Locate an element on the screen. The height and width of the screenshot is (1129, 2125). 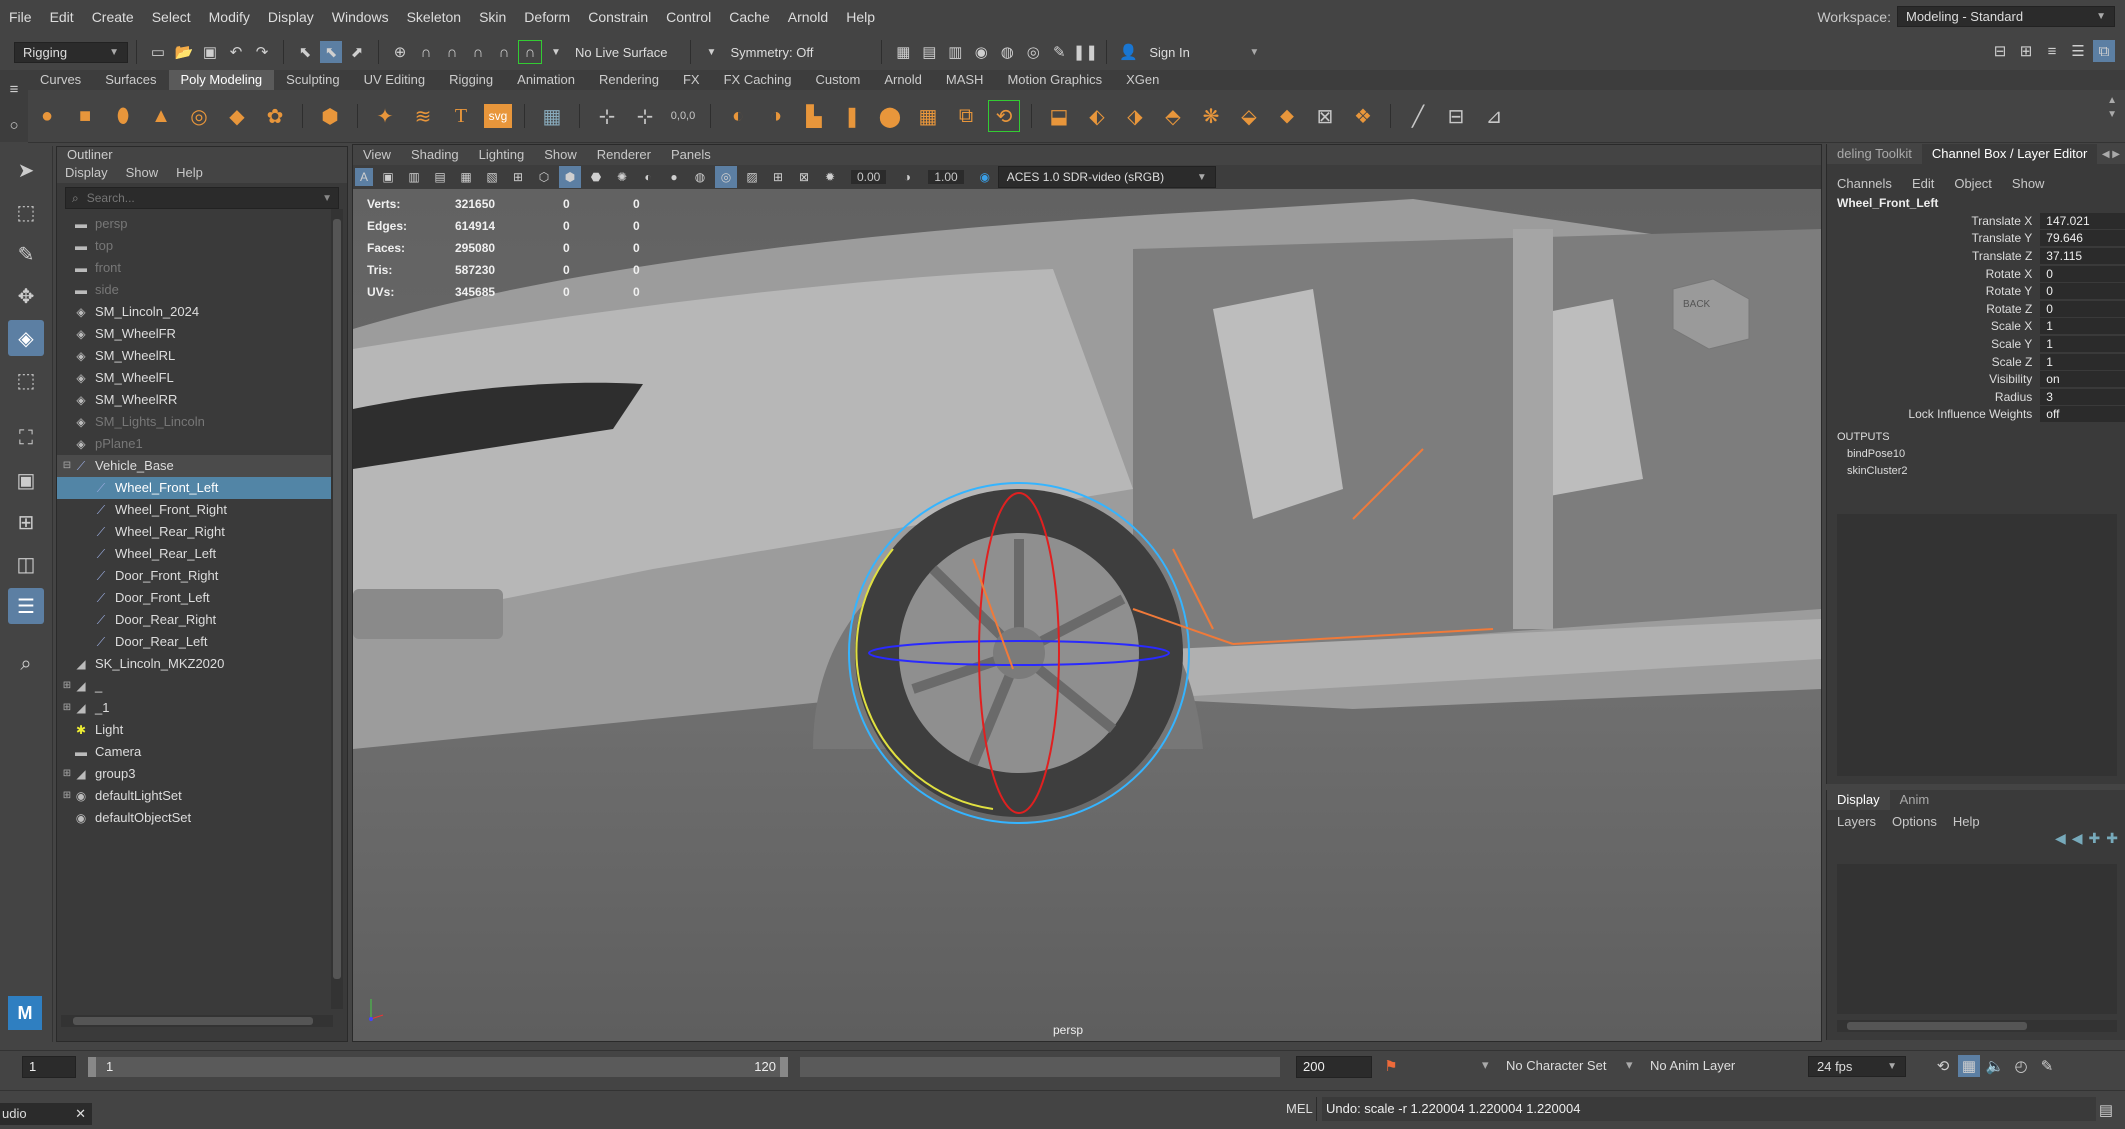
layer-editor-tab: Display is located at coordinates (1858, 800).